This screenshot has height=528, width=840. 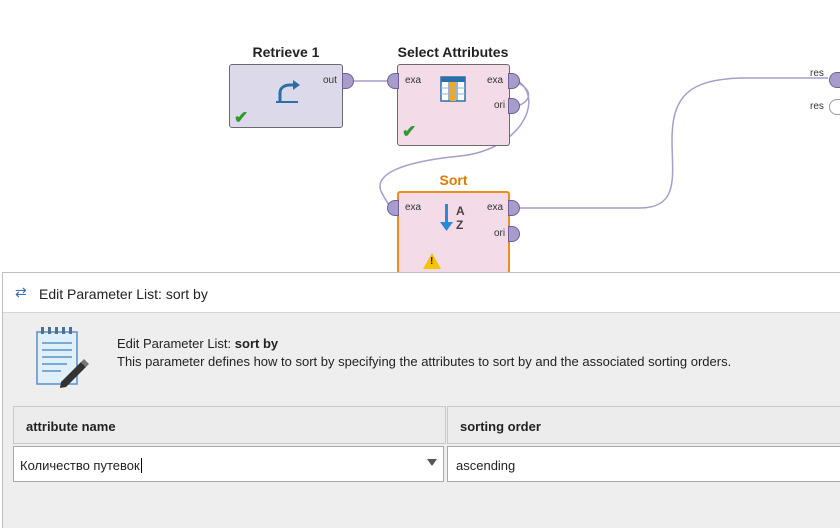 What do you see at coordinates (486, 465) in the screenshot?
I see `sorting-order-value: ascending` at bounding box center [486, 465].